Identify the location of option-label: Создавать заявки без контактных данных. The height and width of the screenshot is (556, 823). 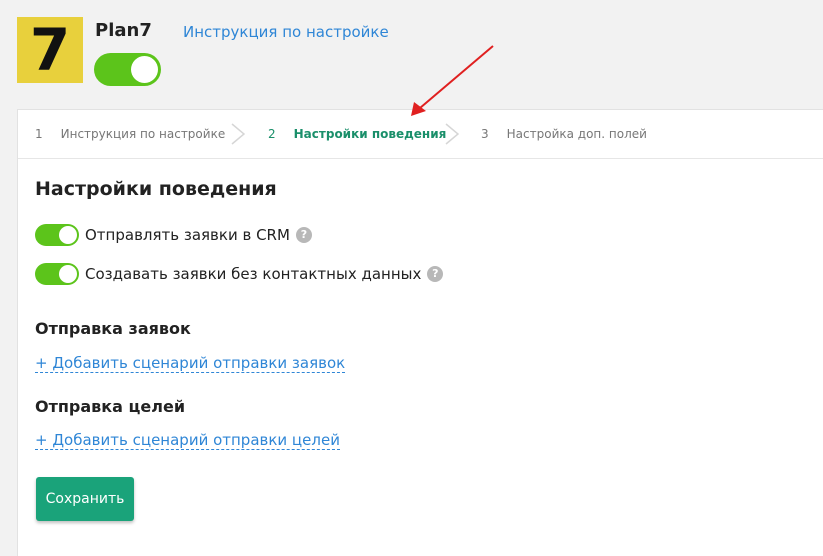
(253, 274).